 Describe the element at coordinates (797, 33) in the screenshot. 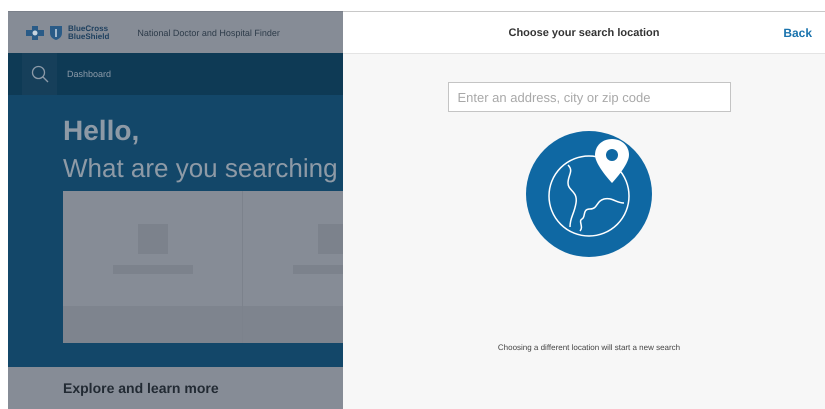

I see `back-link: Back` at that location.